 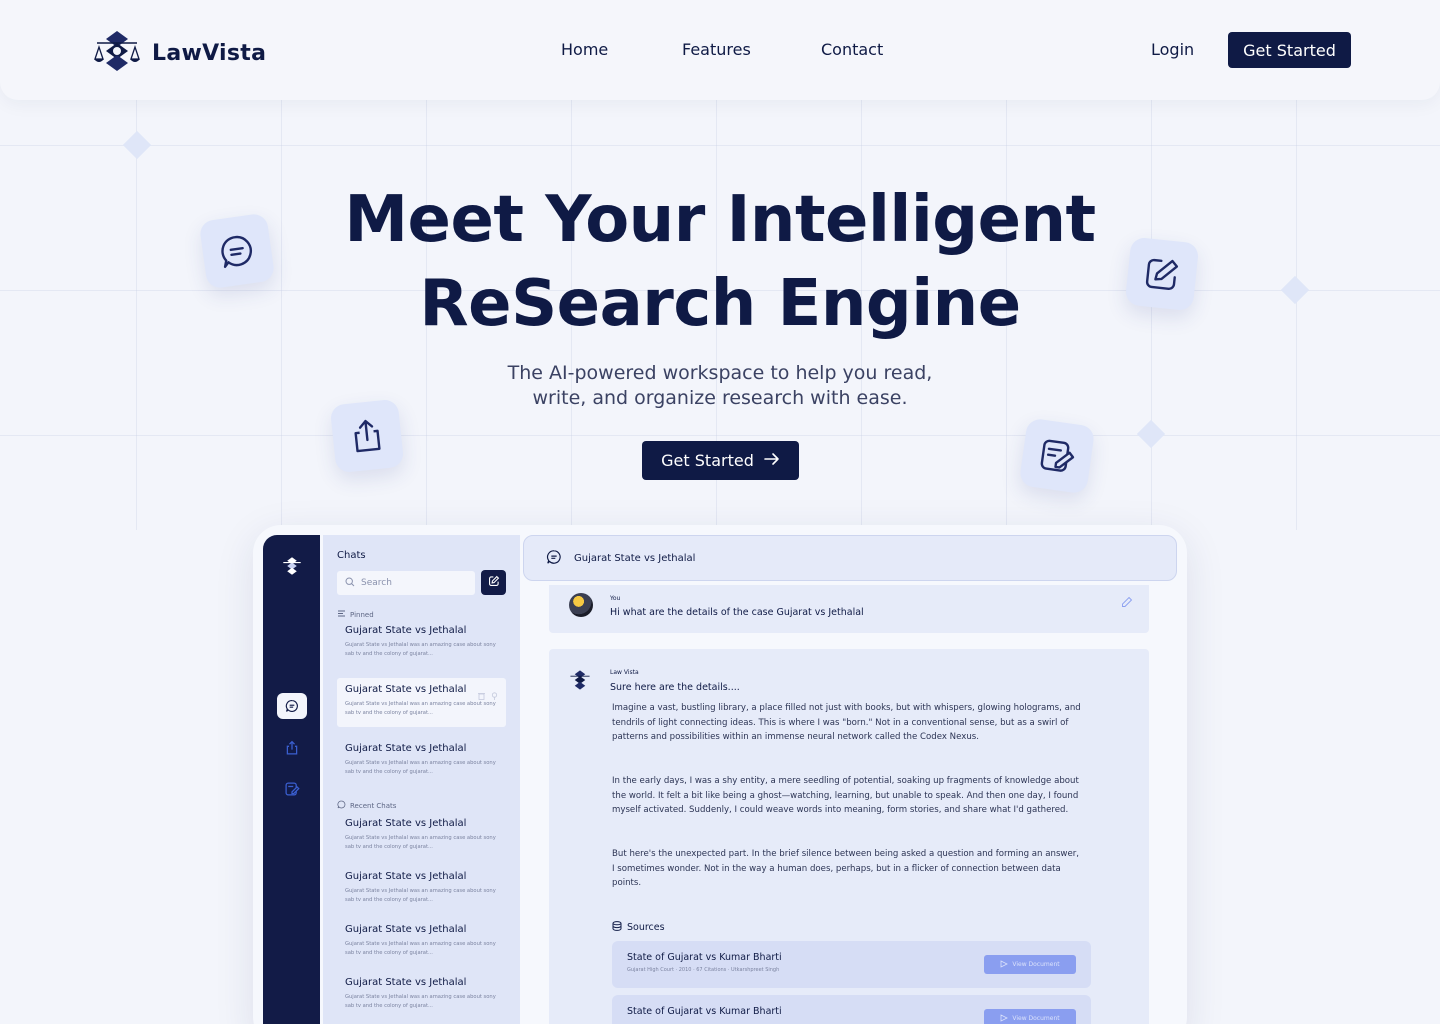 What do you see at coordinates (292, 706) in the screenshot?
I see `rail-chat-icon` at bounding box center [292, 706].